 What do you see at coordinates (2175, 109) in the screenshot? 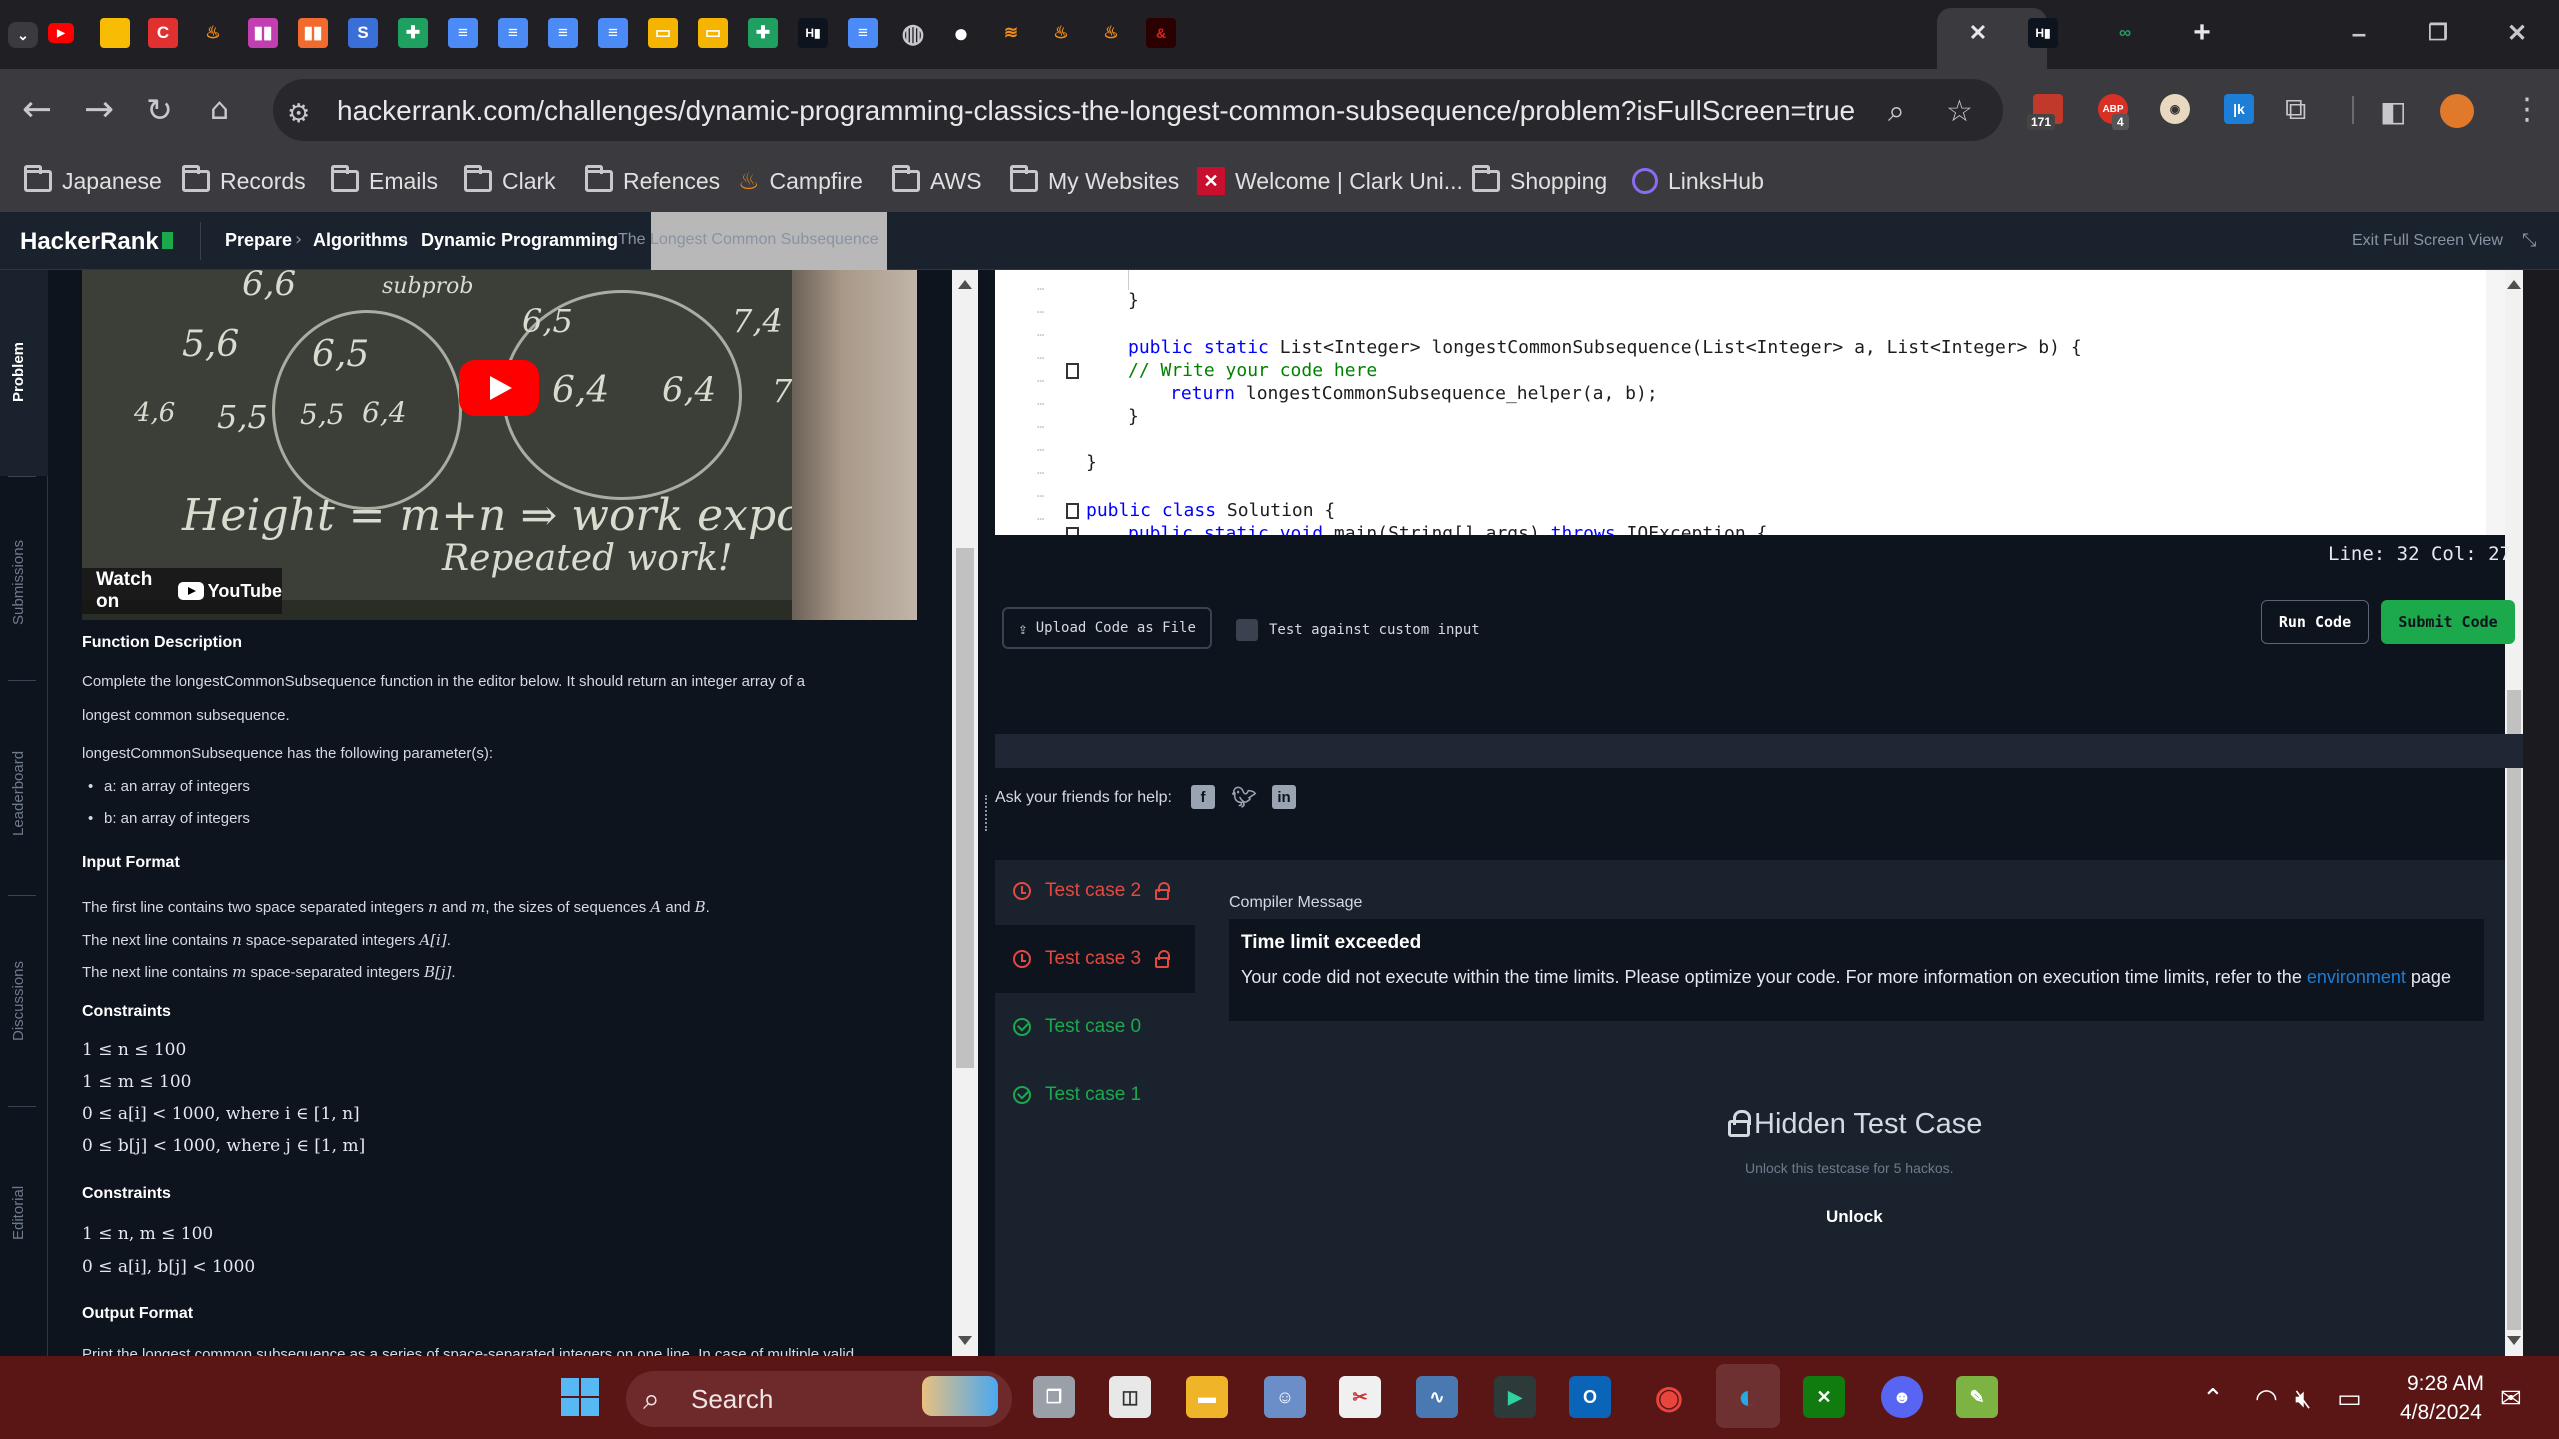
I see `extension-face-icon: ◉` at bounding box center [2175, 109].